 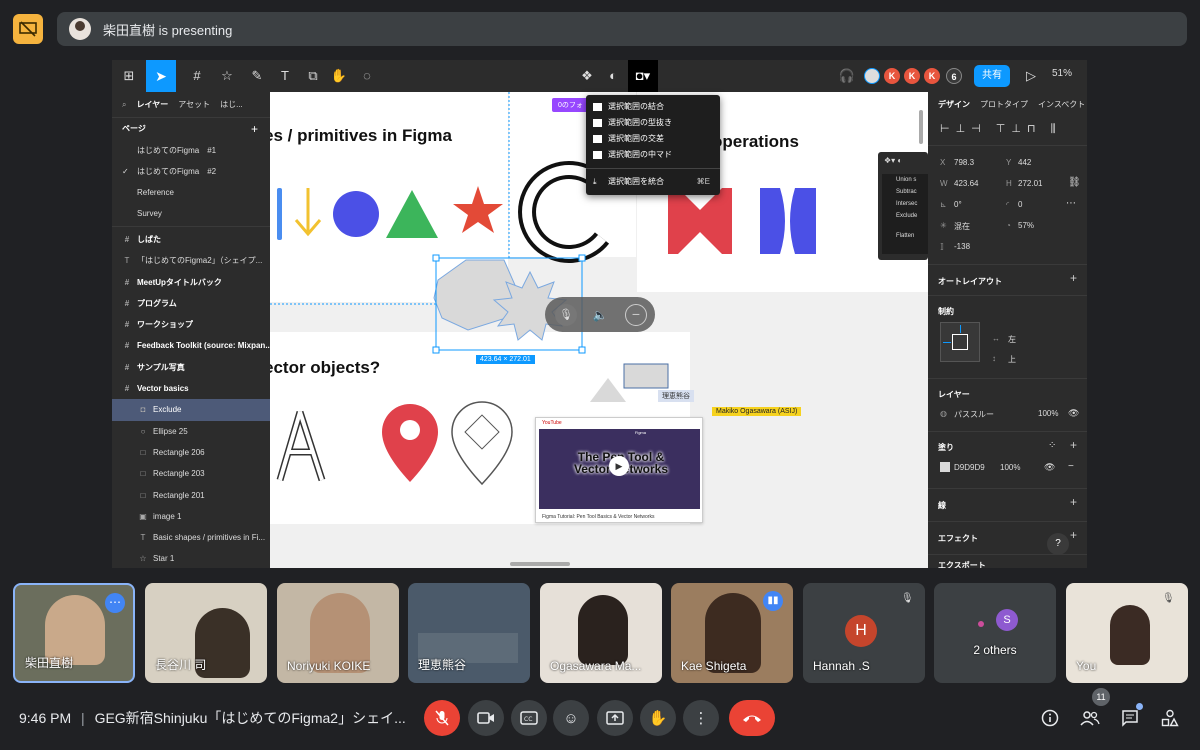 I want to click on microphone-toggle-icon, so click(x=442, y=718).